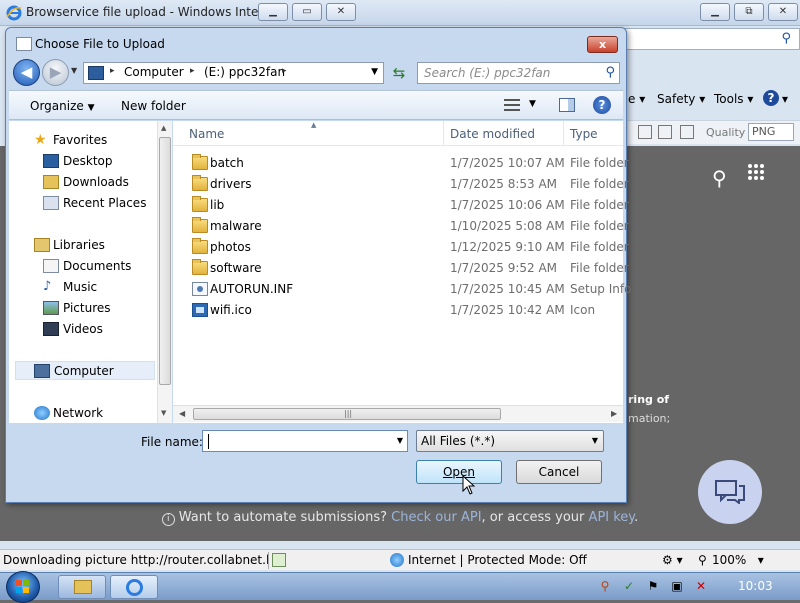 This screenshot has width=800, height=603. What do you see at coordinates (733, 99) in the screenshot?
I see `tools-menu: Tools ▾` at bounding box center [733, 99].